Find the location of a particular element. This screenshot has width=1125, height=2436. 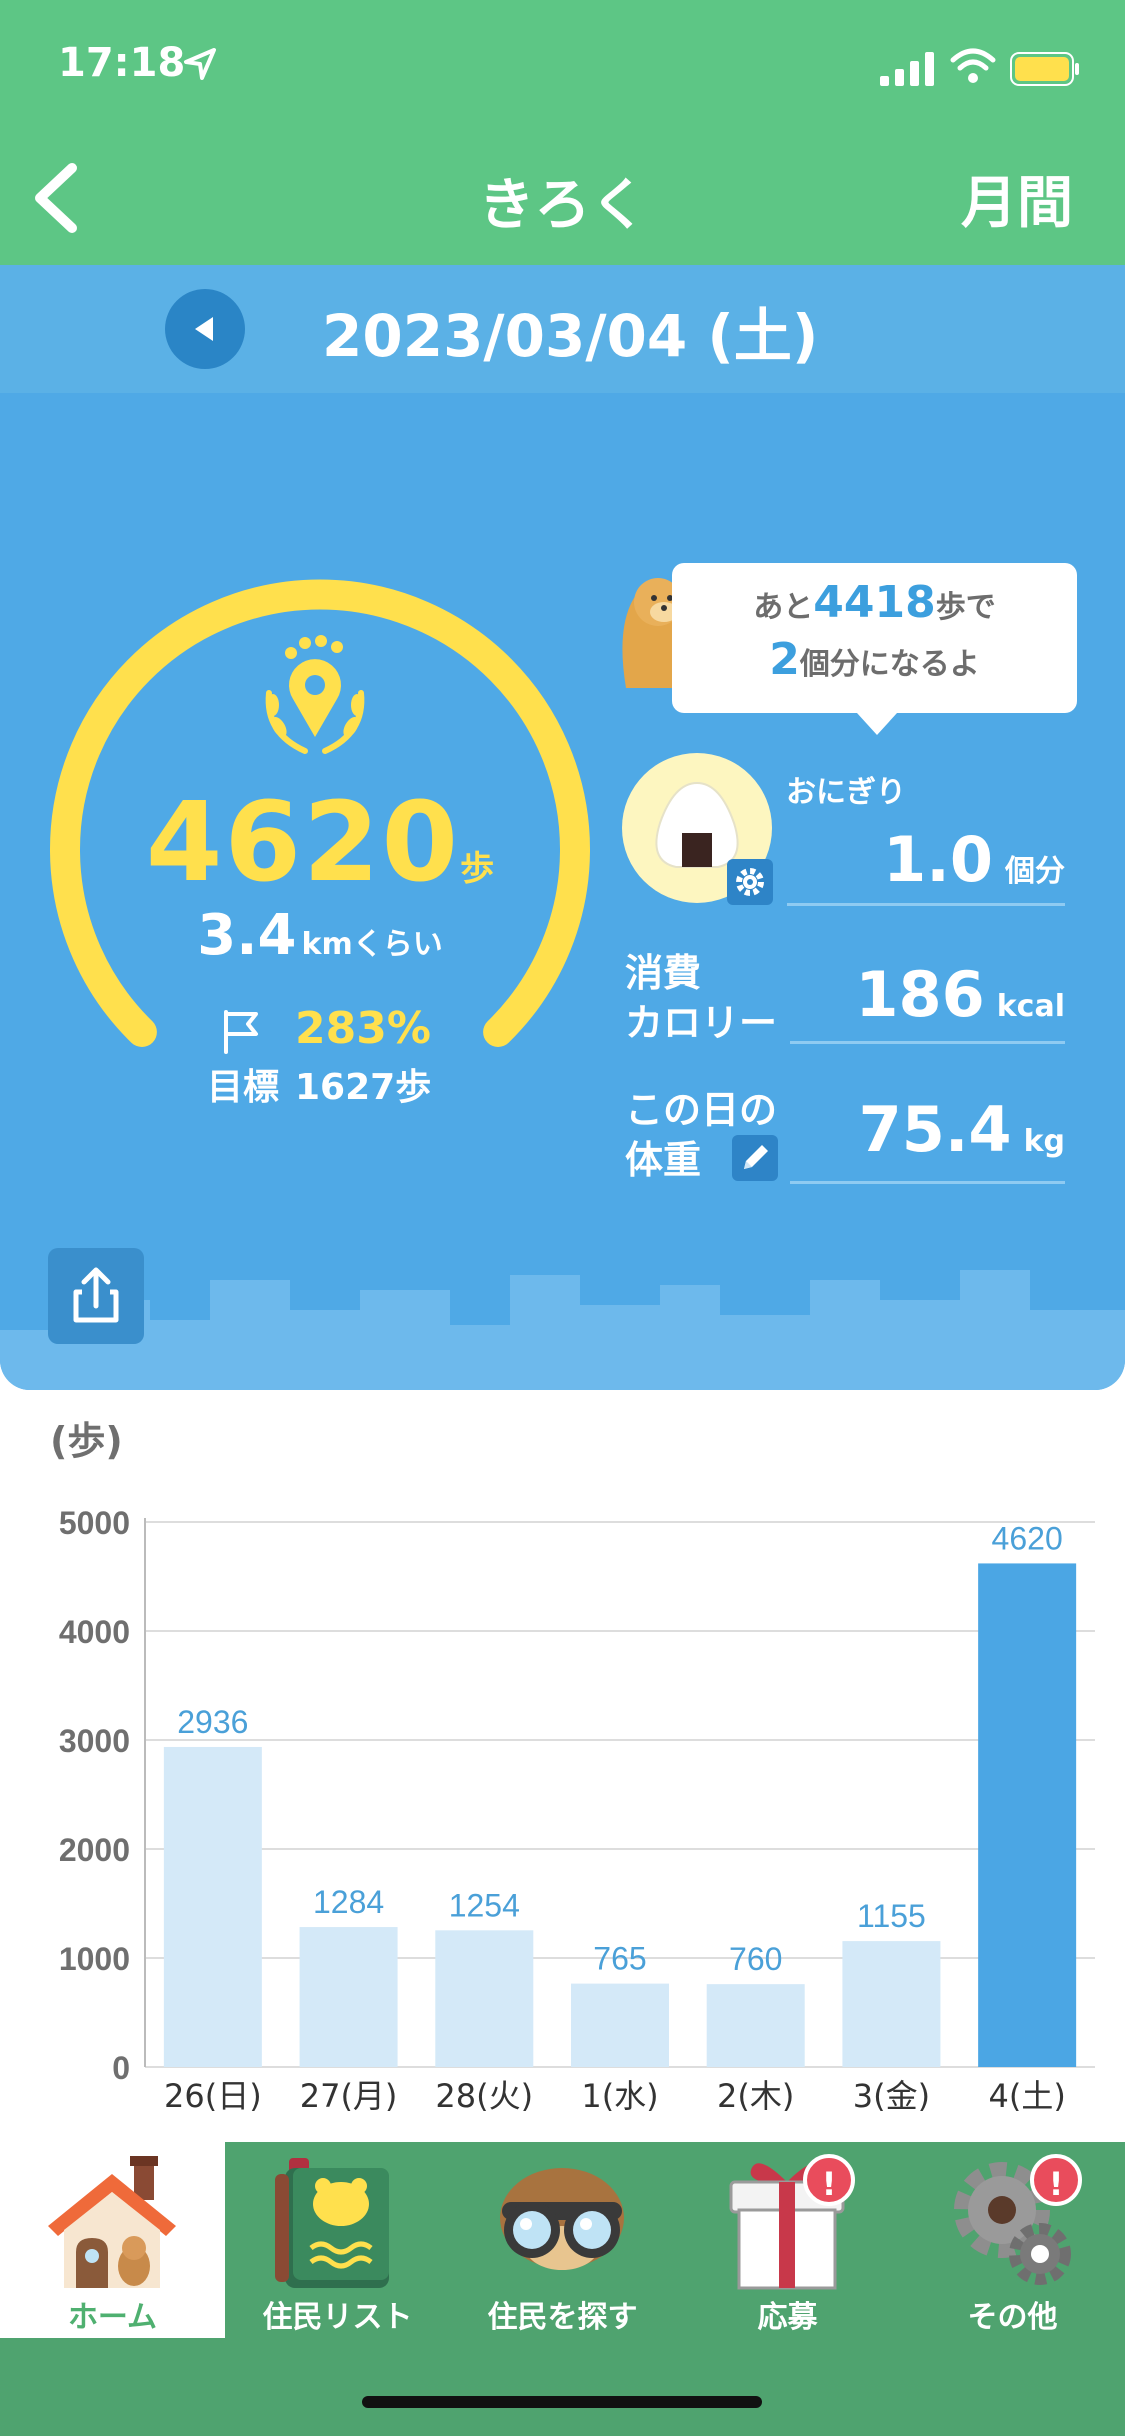

y-tick-label: 5000 is located at coordinates (94, 1523).